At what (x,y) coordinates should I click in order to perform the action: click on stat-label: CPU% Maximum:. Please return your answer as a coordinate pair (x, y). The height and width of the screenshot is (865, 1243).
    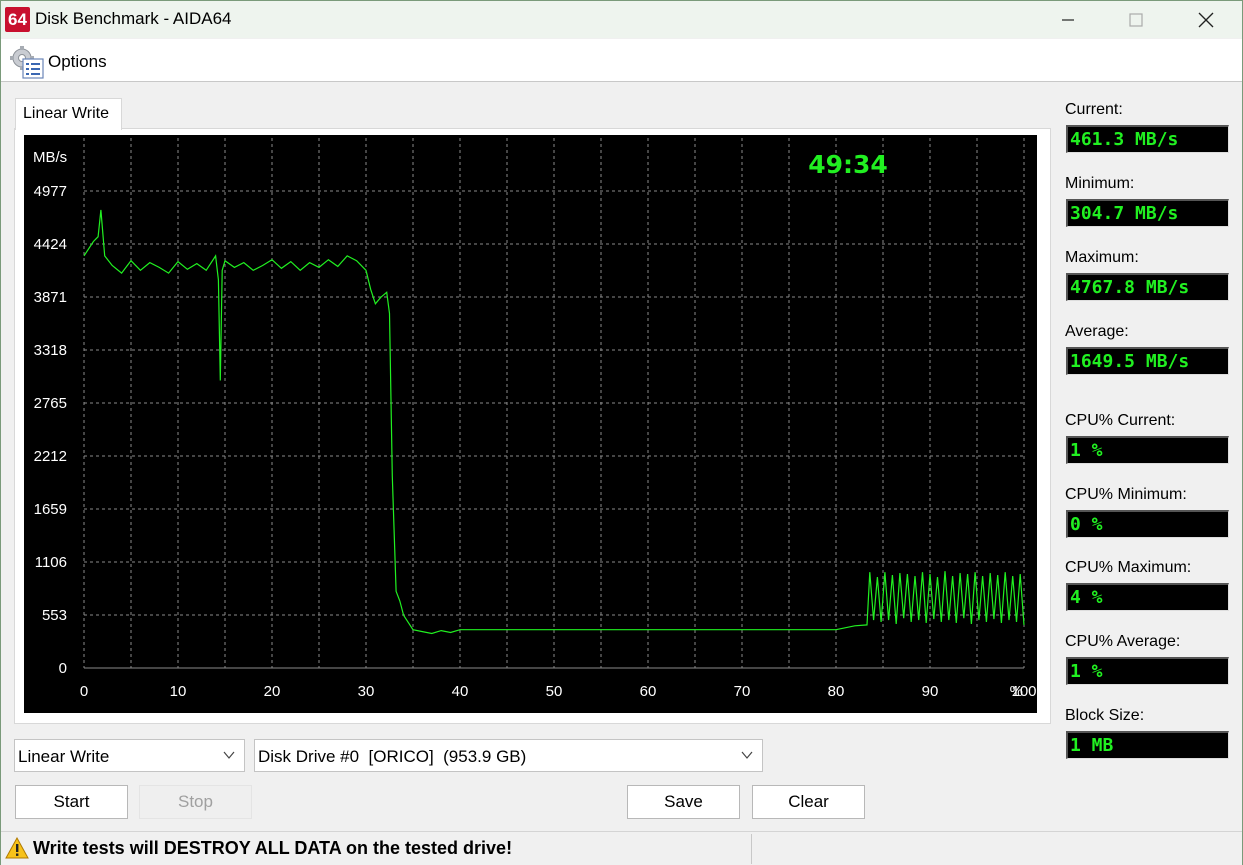
    Looking at the image, I should click on (1128, 567).